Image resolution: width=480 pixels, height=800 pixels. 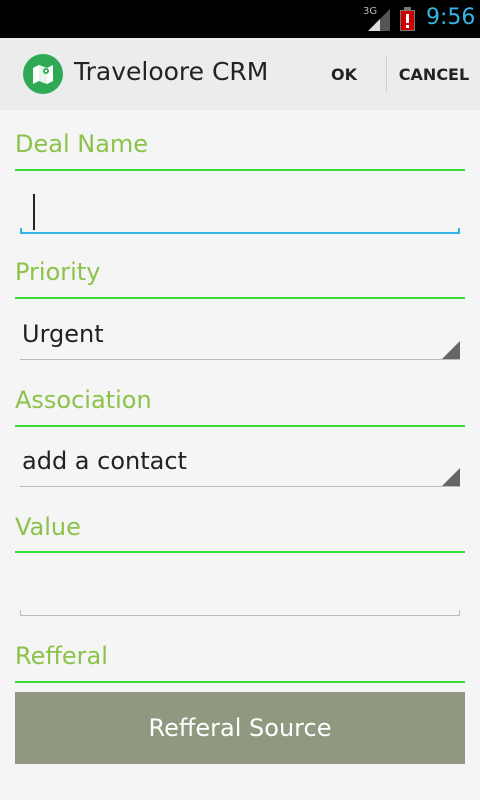 What do you see at coordinates (240, 338) in the screenshot?
I see `priority-spinner: Urgent` at bounding box center [240, 338].